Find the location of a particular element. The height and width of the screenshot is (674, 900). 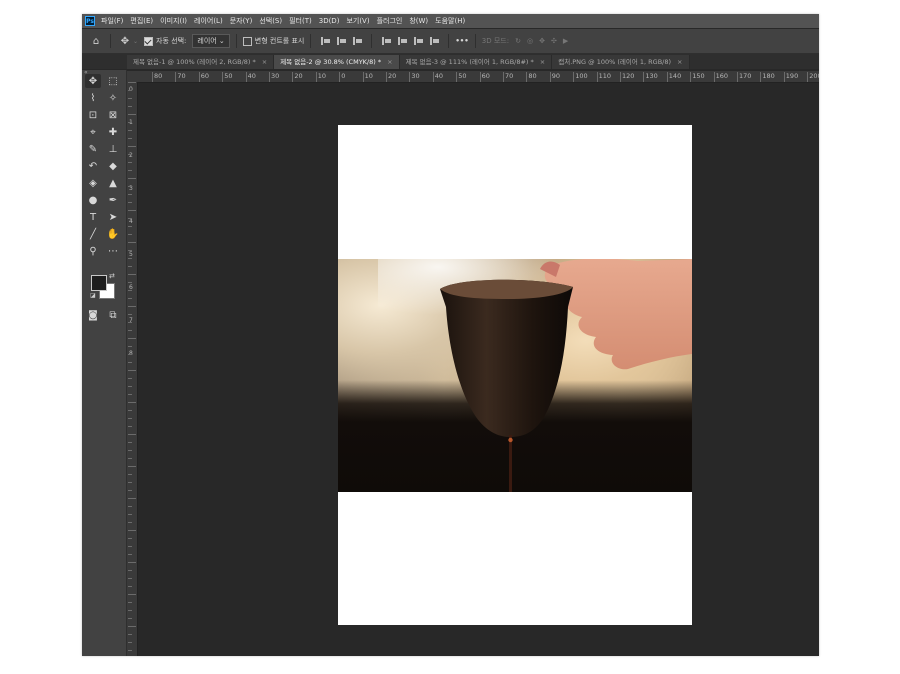

move-tool-preset-icon: ✥ is located at coordinates (125, 41).